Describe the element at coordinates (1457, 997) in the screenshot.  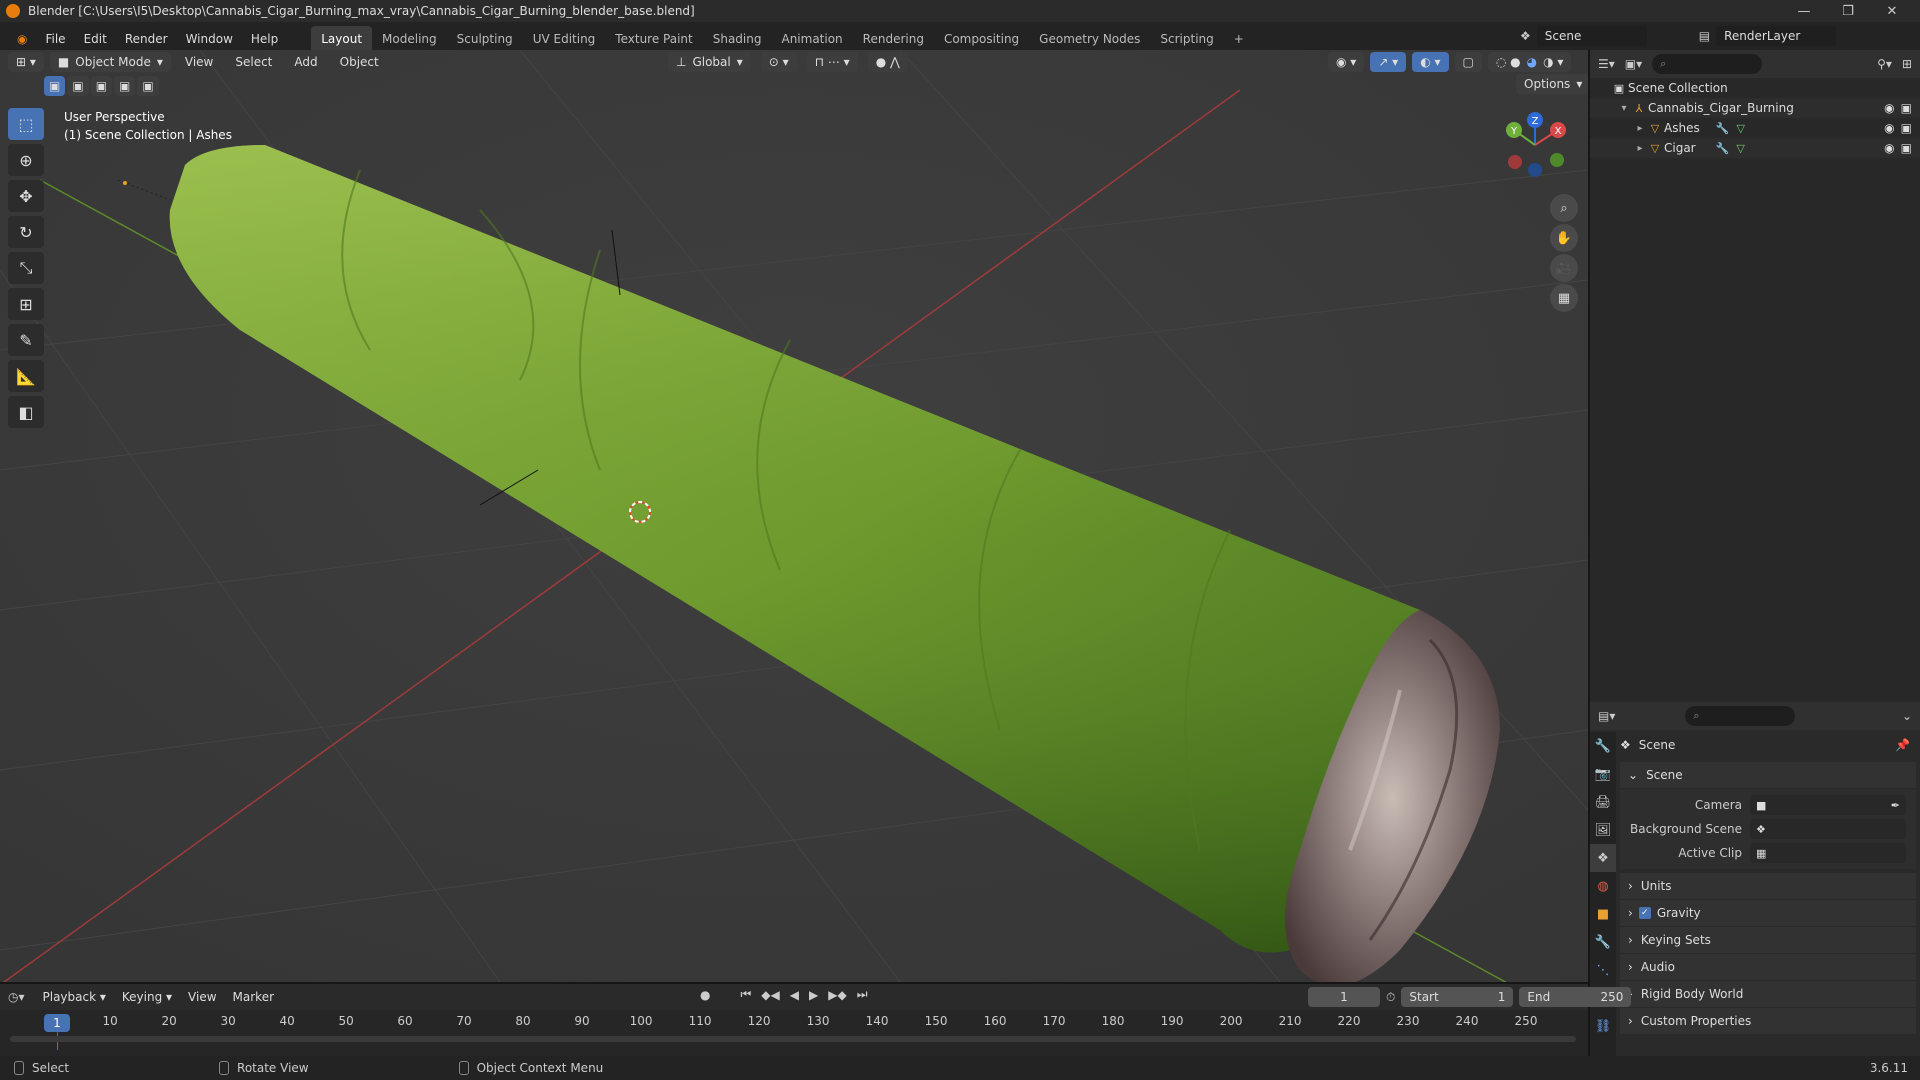
I see `start-frame-field: Start 1` at that location.